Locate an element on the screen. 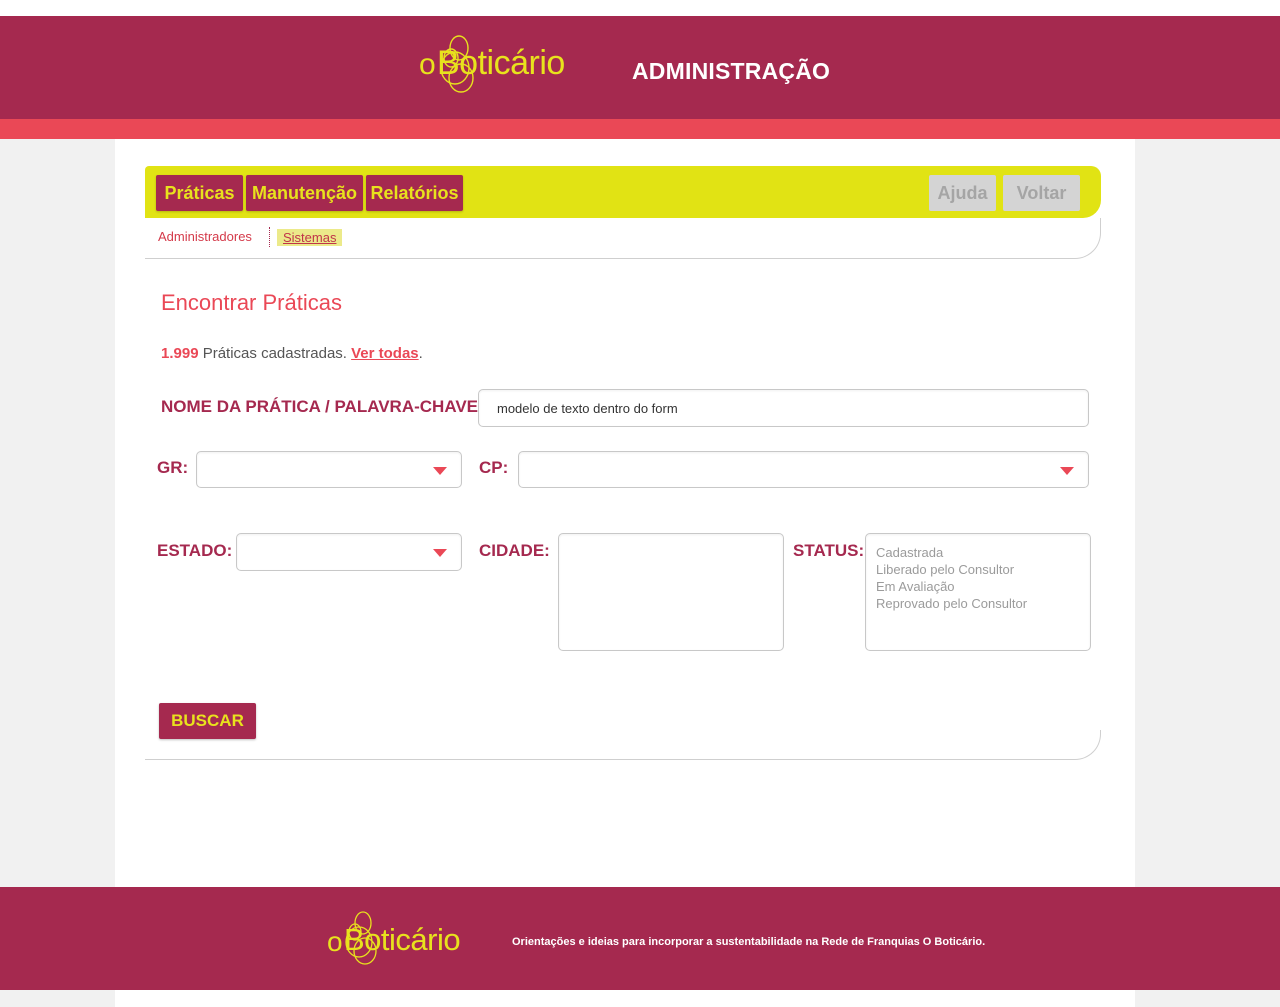 This screenshot has height=1007, width=1280. practice-count-line: 1.999 Práticas cadastradas. Ver todas. is located at coordinates (292, 353).